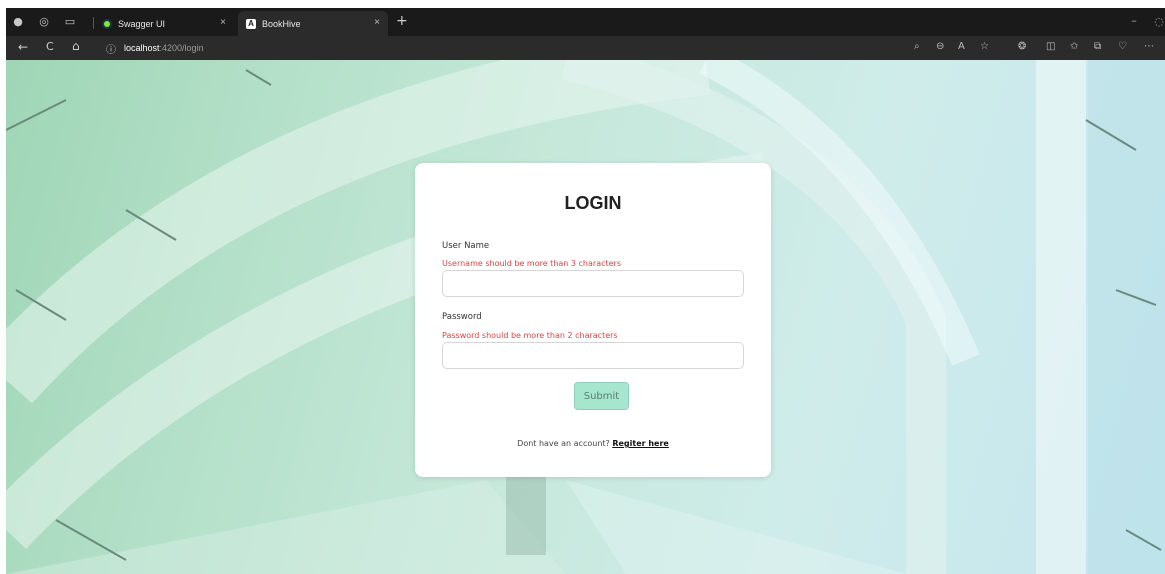 The width and height of the screenshot is (1165, 574). I want to click on refresh-icon: C, so click(50, 47).